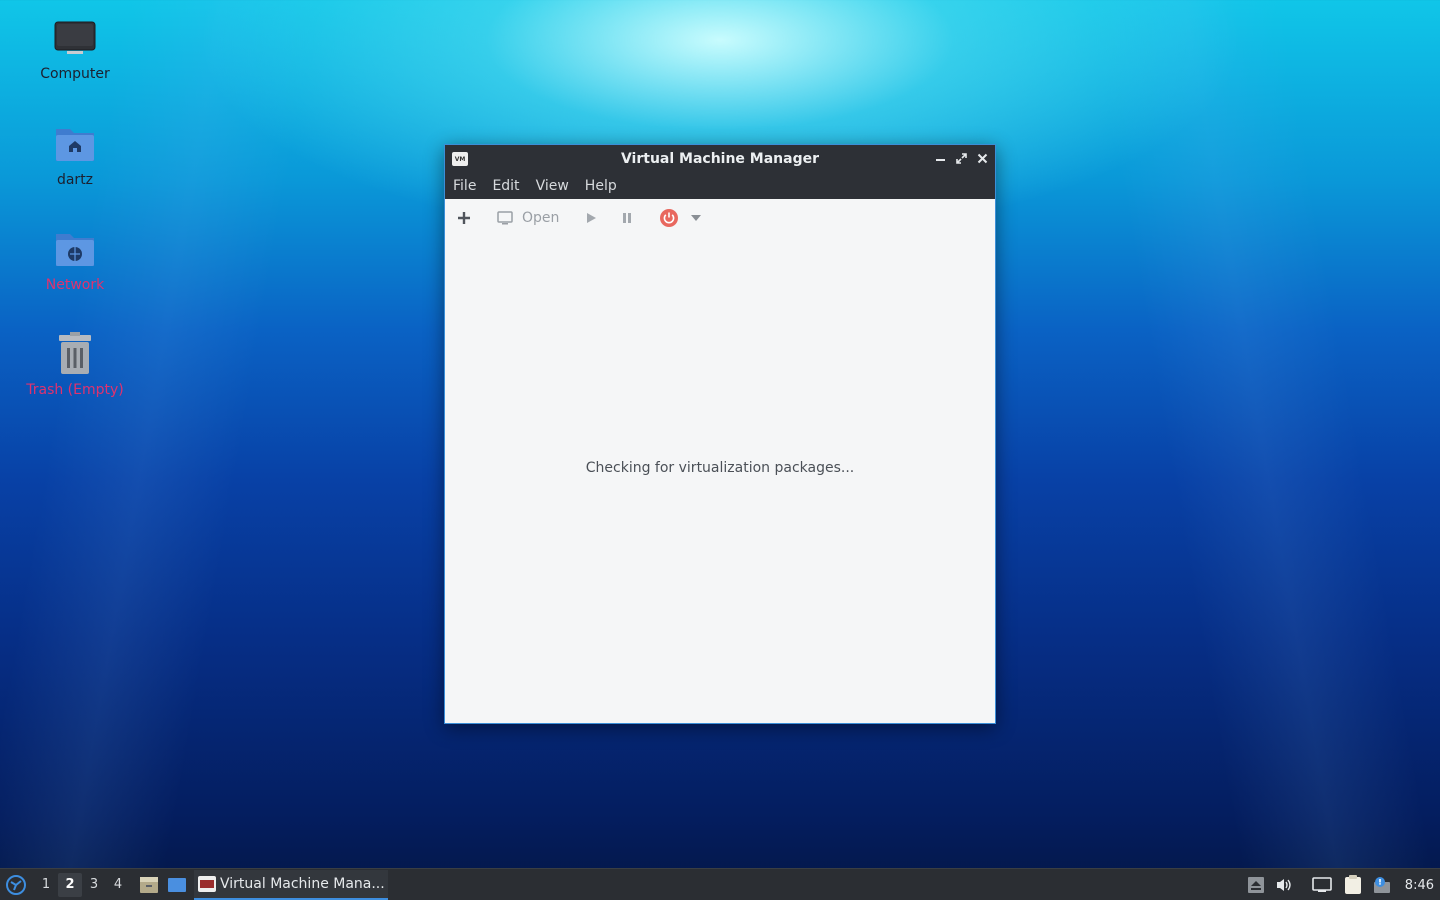  I want to click on computer-icon, so click(75, 38).